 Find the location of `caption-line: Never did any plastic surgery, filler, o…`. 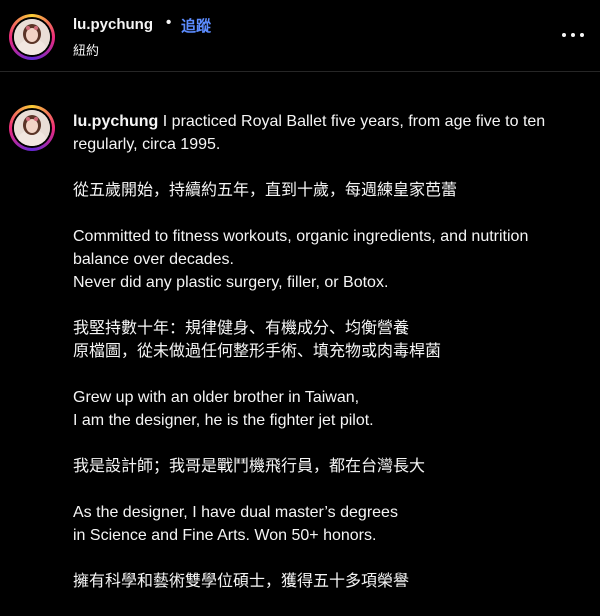

caption-line: Never did any plastic surgery, filler, o… is located at coordinates (231, 282).